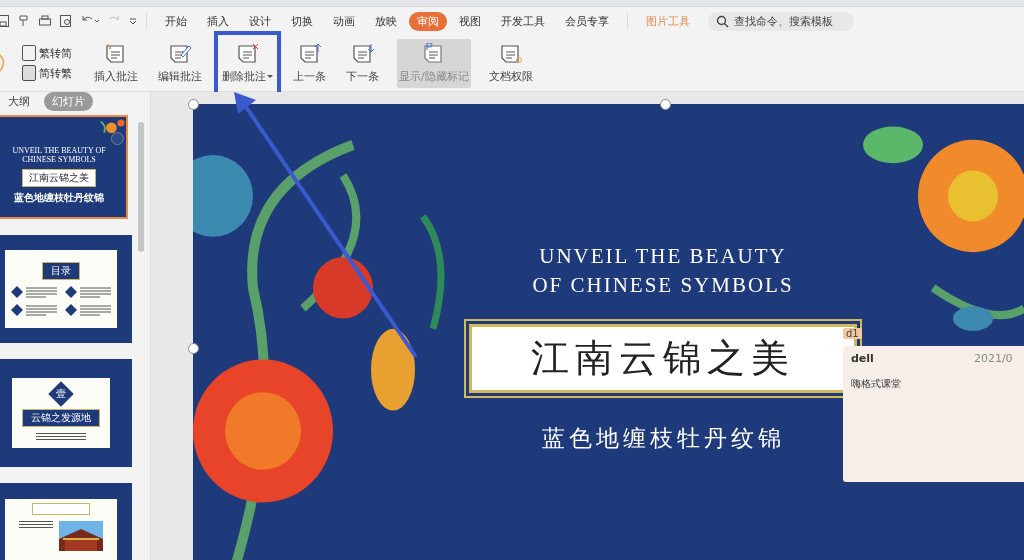  Describe the element at coordinates (47, 73) in the screenshot. I see `convert-button: 简转繁` at that location.